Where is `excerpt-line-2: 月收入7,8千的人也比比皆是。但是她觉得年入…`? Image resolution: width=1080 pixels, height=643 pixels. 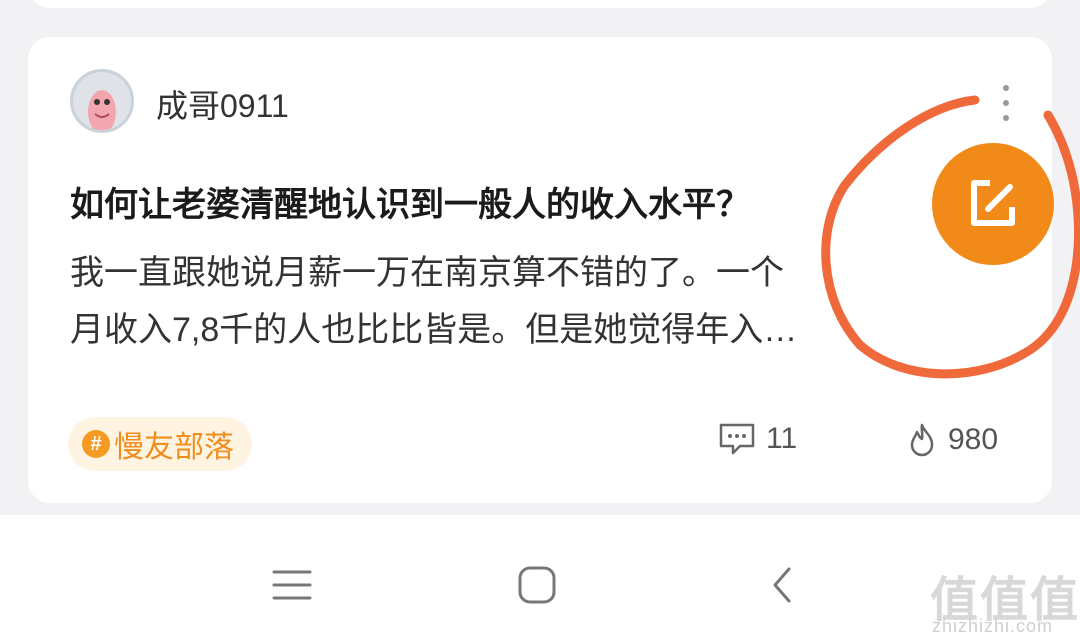
excerpt-line-2: 月收入7,8千的人也比比皆是。但是她觉得年入… is located at coordinates (434, 330).